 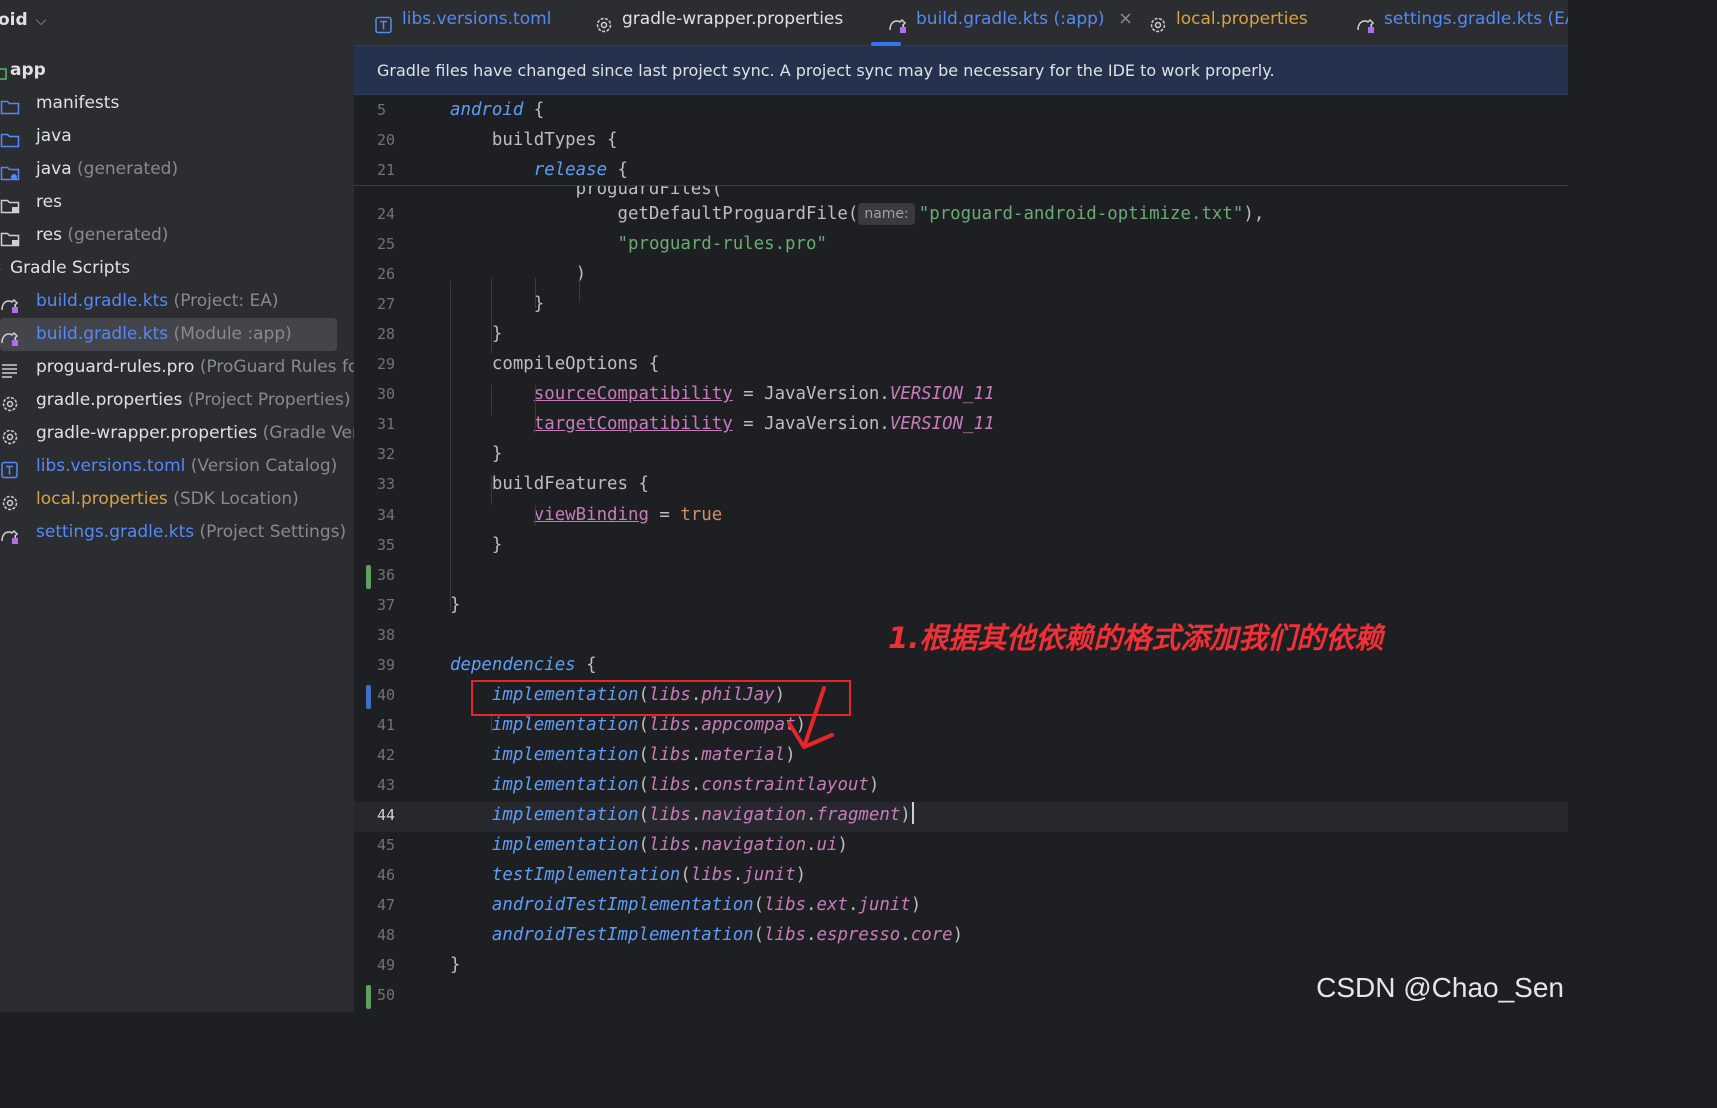 What do you see at coordinates (177, 268) in the screenshot?
I see `tree-item: Gradle Scripts` at bounding box center [177, 268].